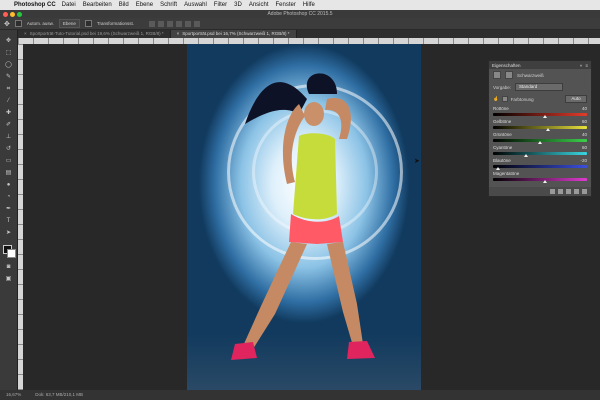 This screenshot has height=400, width=600. What do you see at coordinates (8, 279) in the screenshot?
I see `screen-mode-icon: ▣` at bounding box center [8, 279].